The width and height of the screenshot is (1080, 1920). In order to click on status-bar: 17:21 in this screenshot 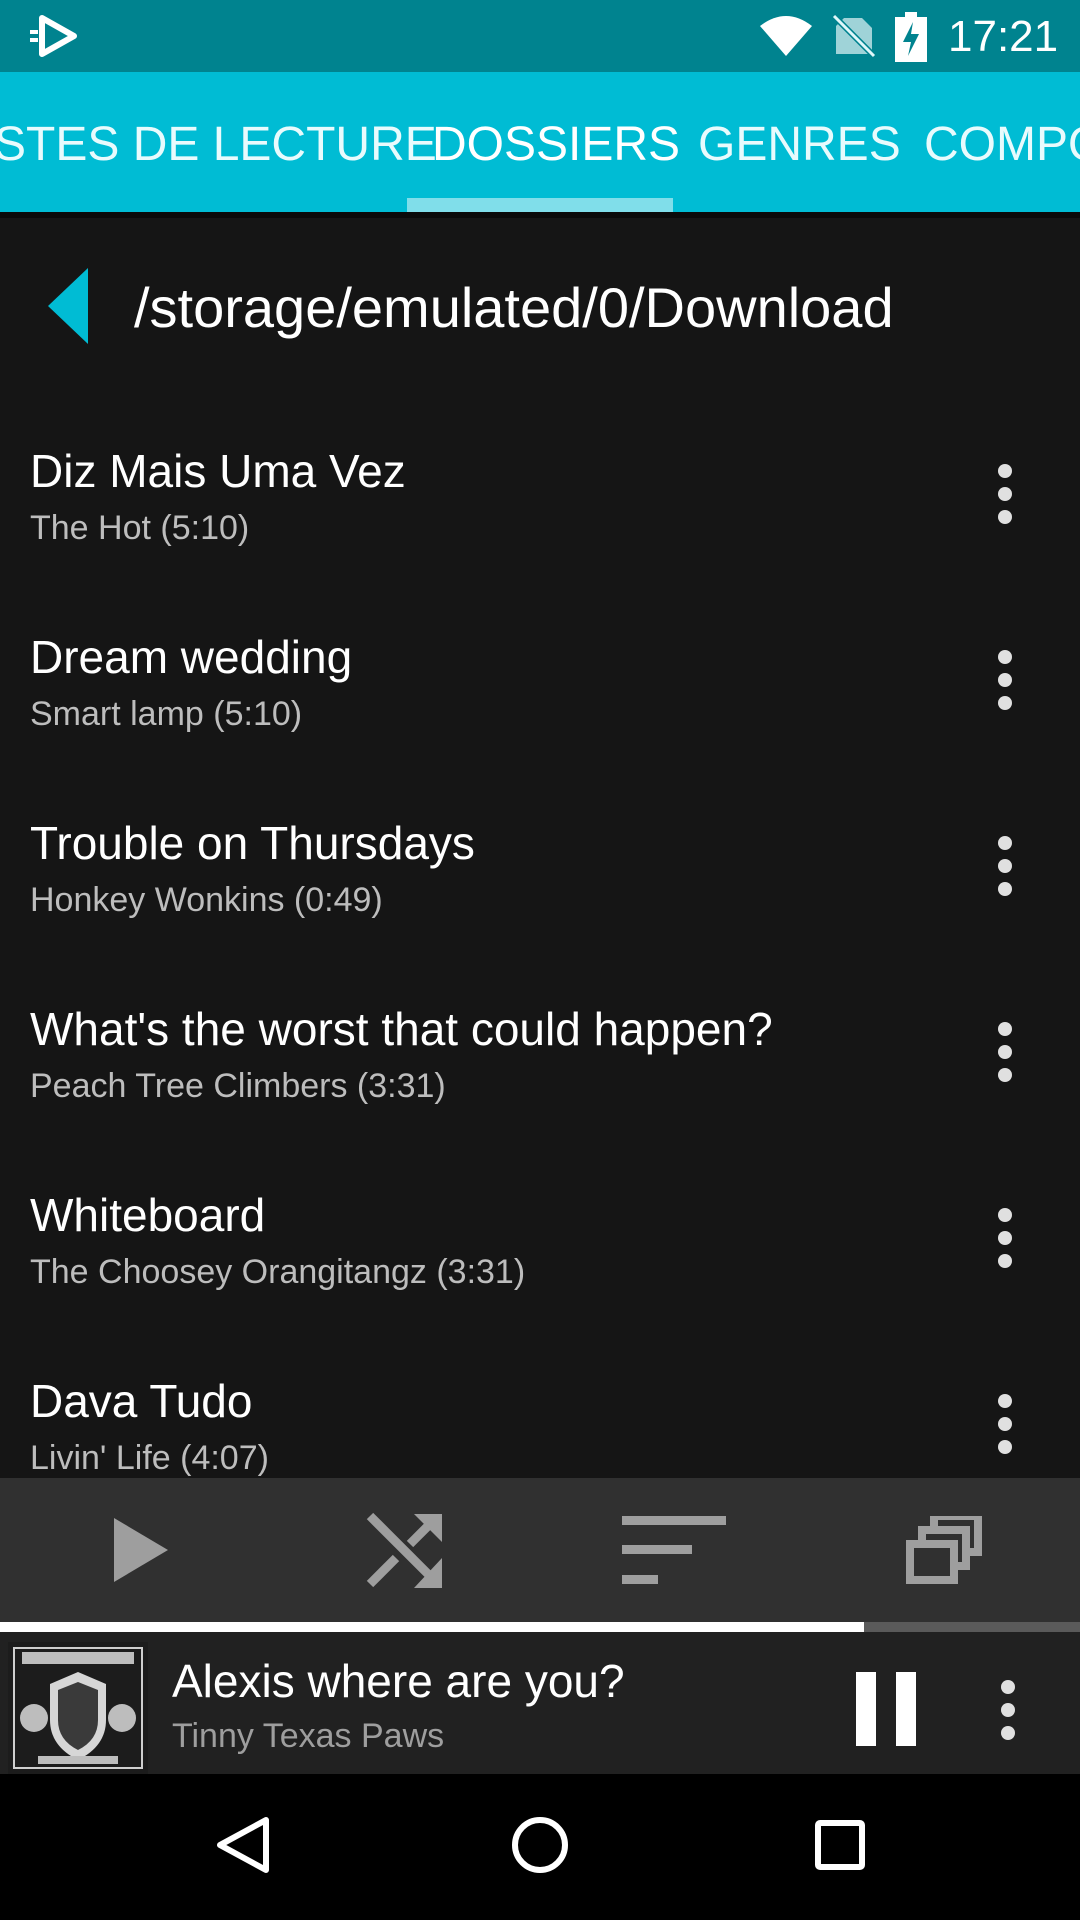, I will do `click(540, 36)`.